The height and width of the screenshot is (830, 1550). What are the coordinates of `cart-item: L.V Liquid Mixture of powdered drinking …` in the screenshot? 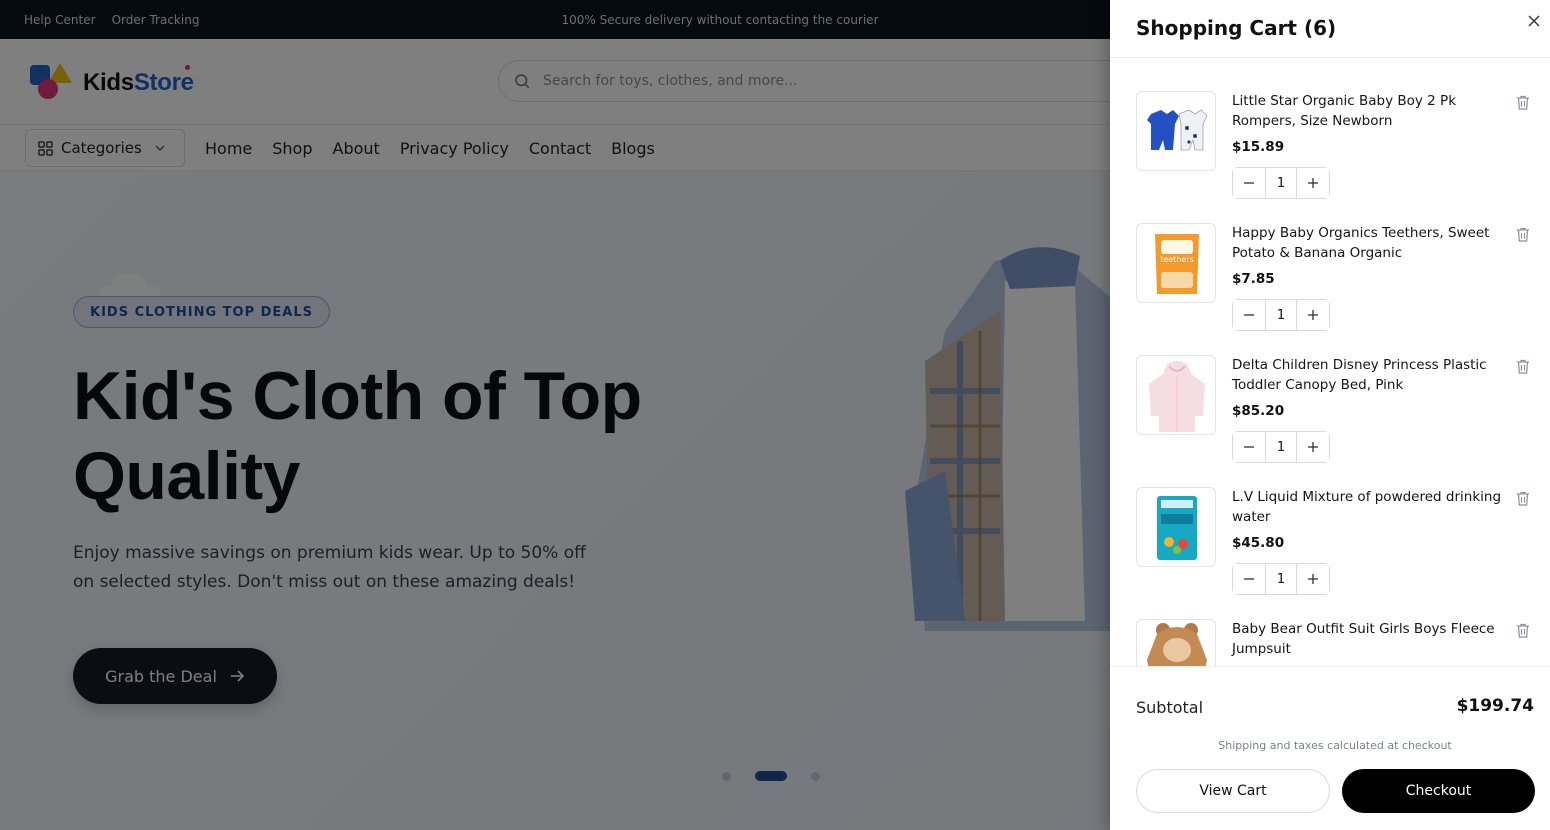 It's located at (1336, 547).